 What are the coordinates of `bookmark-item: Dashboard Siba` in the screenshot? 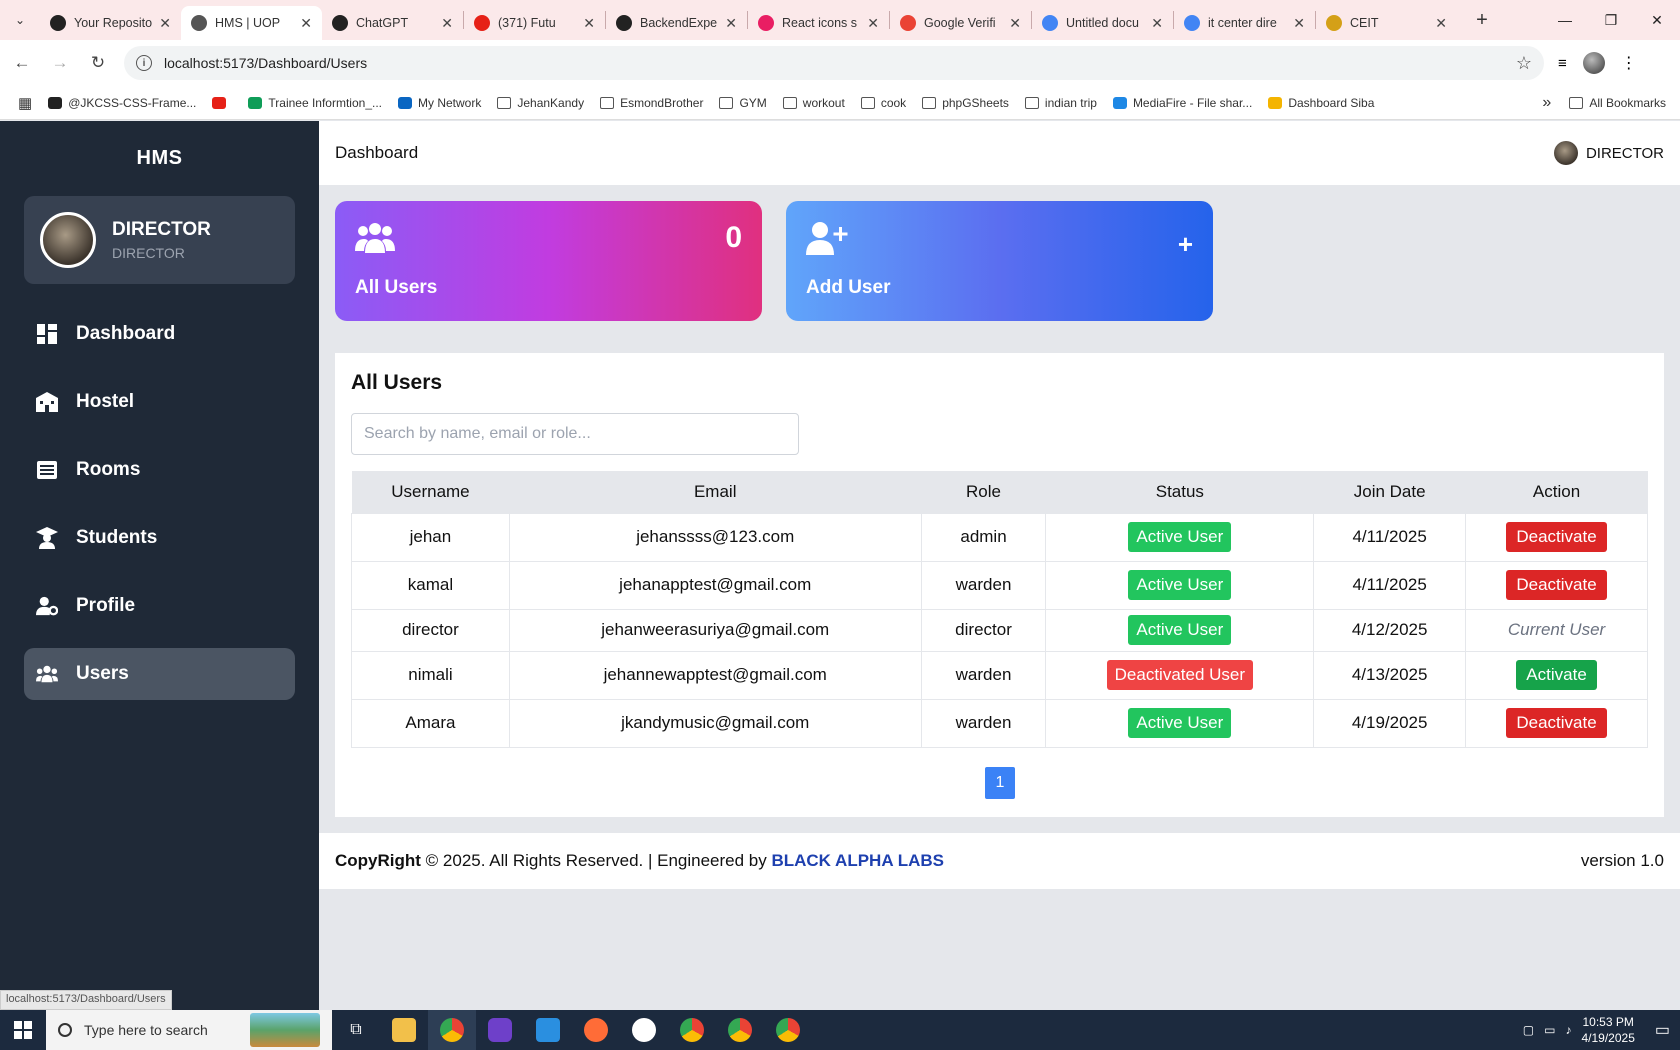 It's located at (1321, 103).